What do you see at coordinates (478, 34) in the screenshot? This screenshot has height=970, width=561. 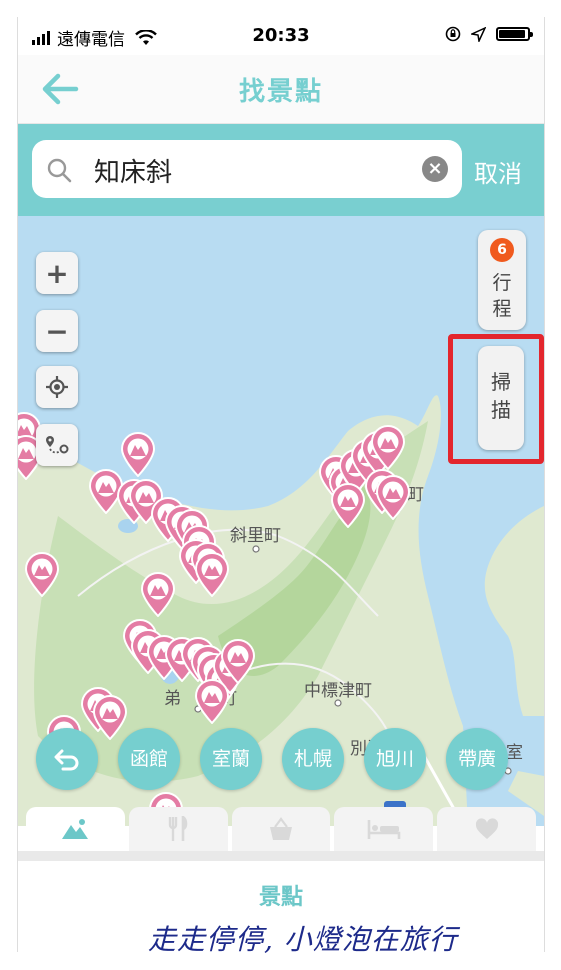 I see `location-arrow-icon` at bounding box center [478, 34].